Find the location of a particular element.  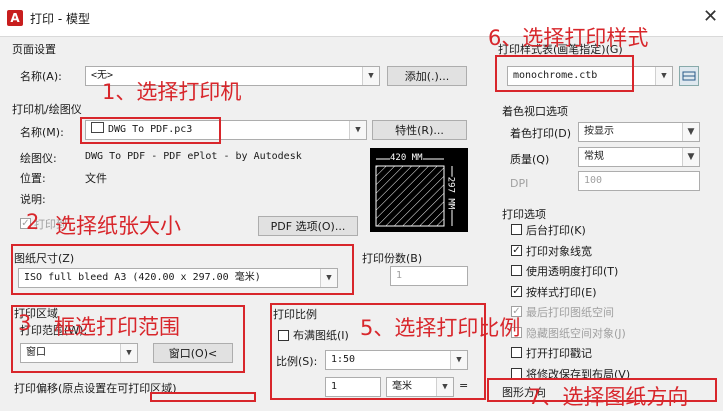

copies-value: 1 is located at coordinates (399, 275).